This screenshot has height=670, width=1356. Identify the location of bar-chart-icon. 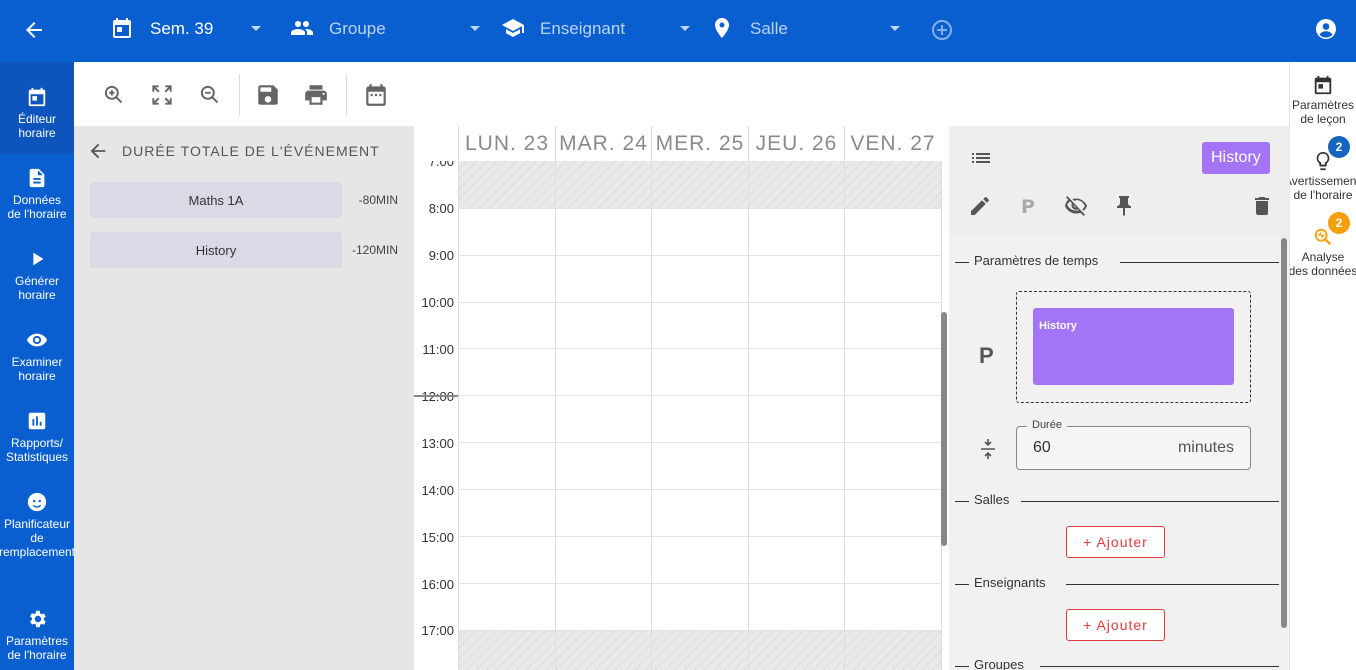
(37, 421).